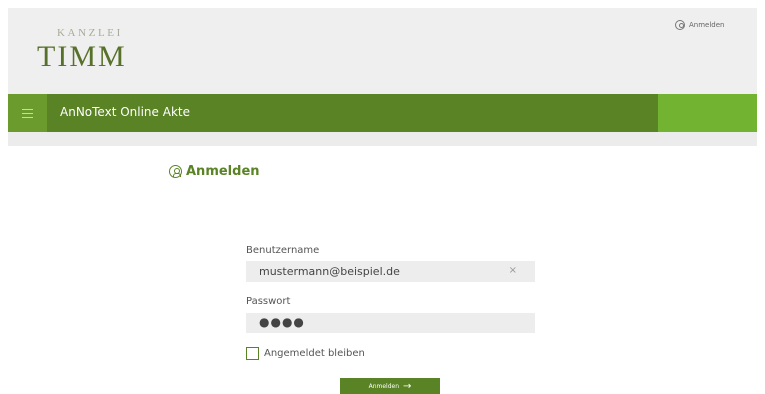 The height and width of the screenshot is (394, 765). Describe the element at coordinates (82, 56) in the screenshot. I see `logo-title: TIMM` at that location.